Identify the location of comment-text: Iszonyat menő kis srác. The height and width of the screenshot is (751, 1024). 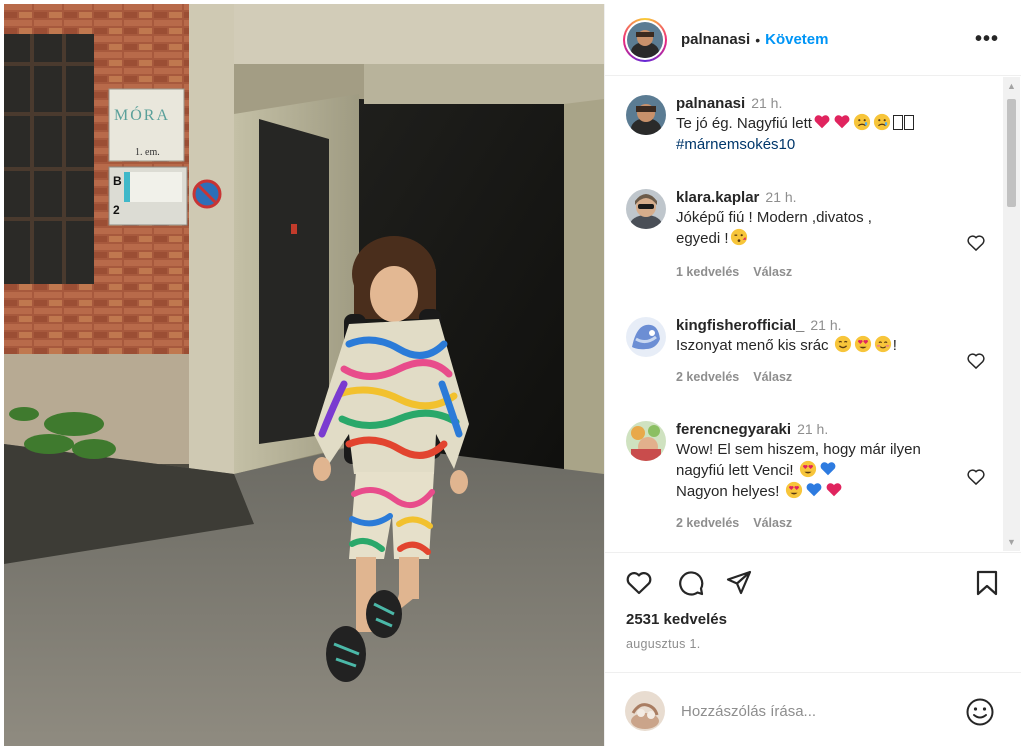
(752, 345).